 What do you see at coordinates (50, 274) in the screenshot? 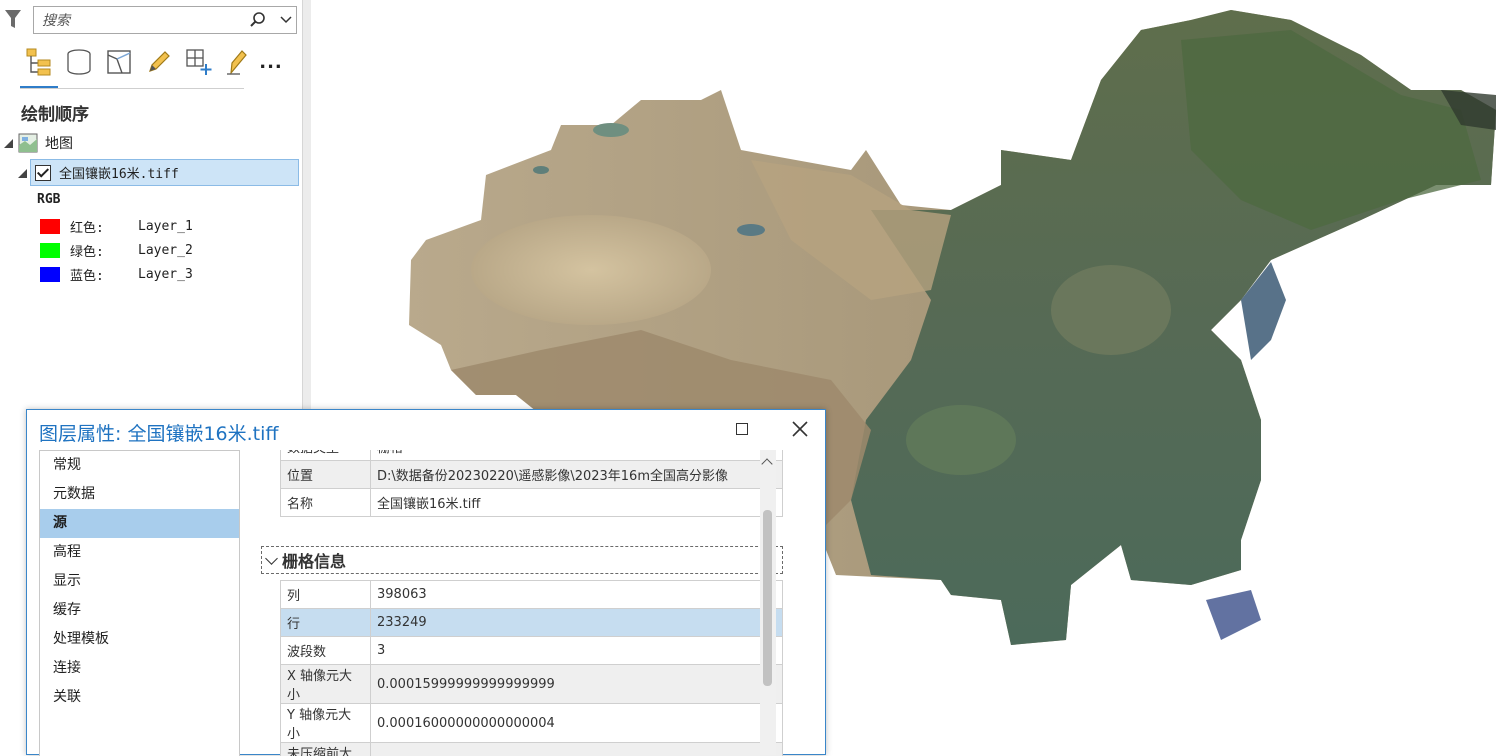
I see `blue-swatch` at bounding box center [50, 274].